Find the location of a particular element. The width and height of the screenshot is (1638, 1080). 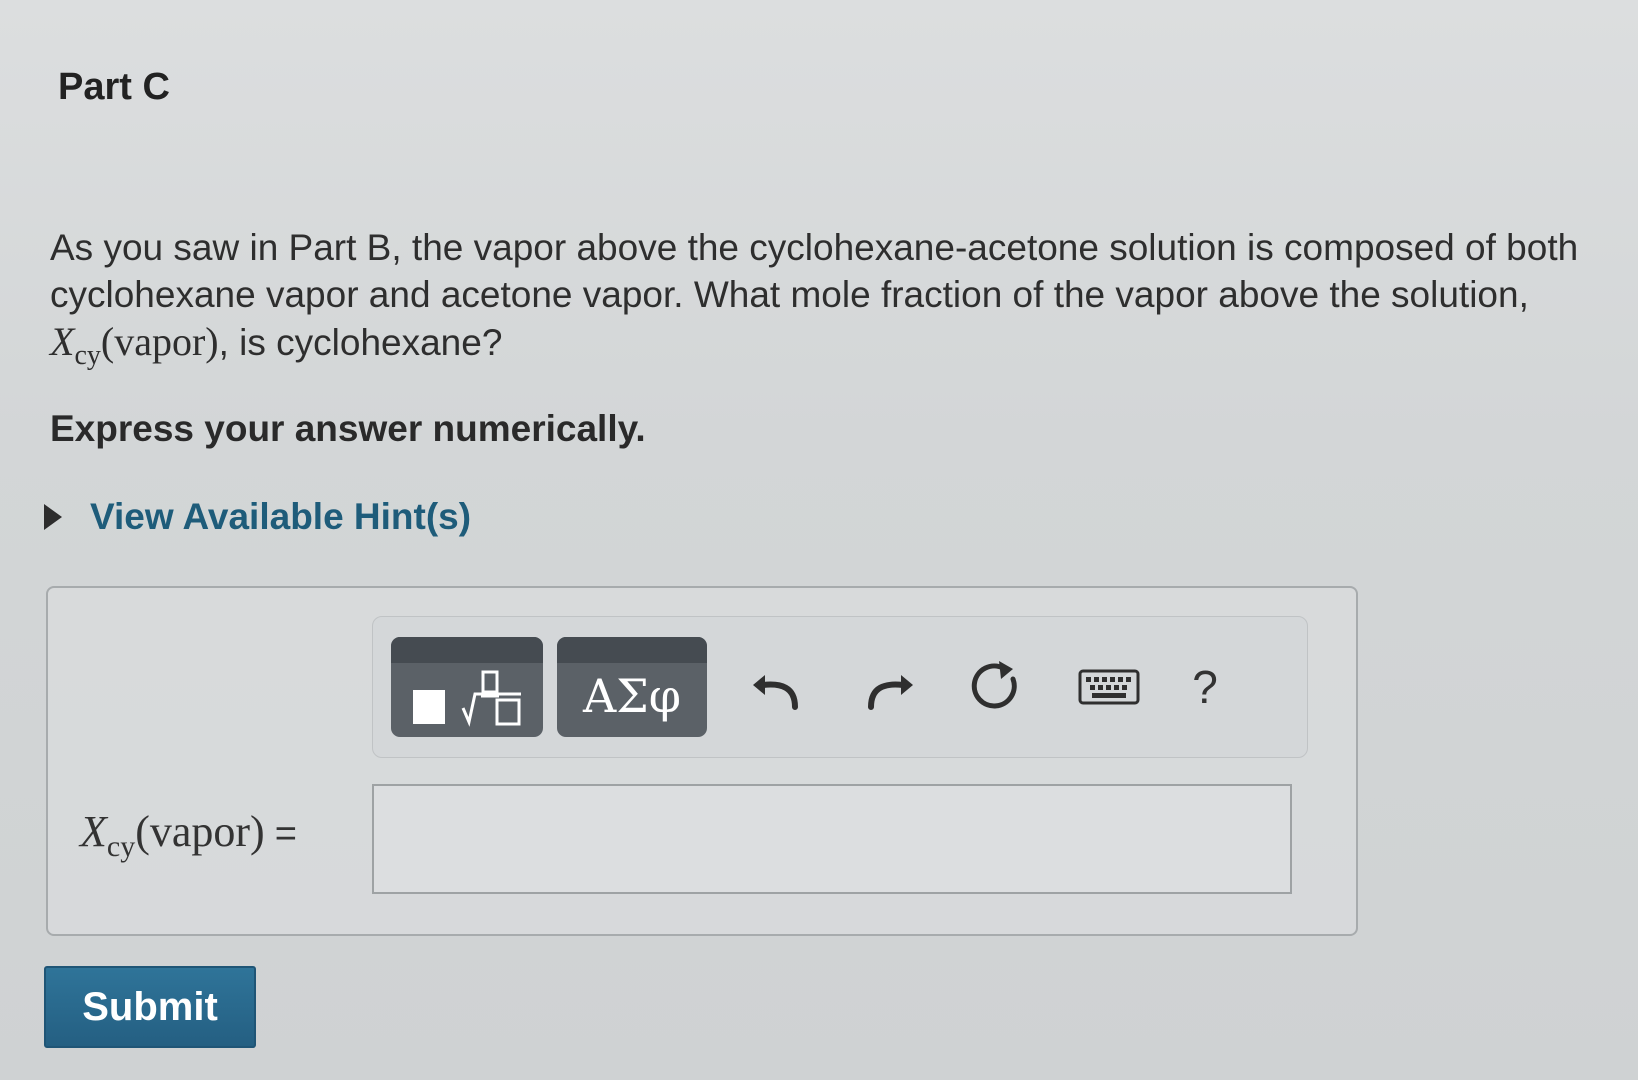

caret-right-icon is located at coordinates (53, 517).